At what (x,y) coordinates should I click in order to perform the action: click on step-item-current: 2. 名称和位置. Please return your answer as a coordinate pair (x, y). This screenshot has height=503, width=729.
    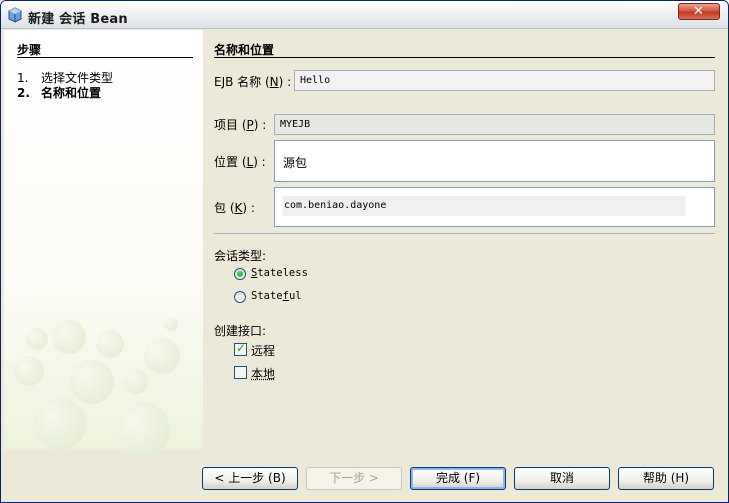
    Looking at the image, I should click on (59, 92).